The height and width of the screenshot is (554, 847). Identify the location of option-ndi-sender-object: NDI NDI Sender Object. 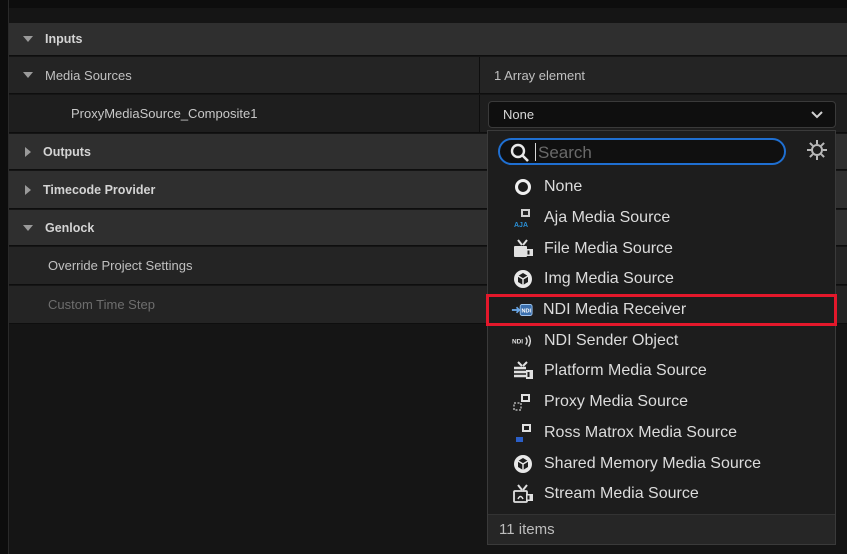
(661, 340).